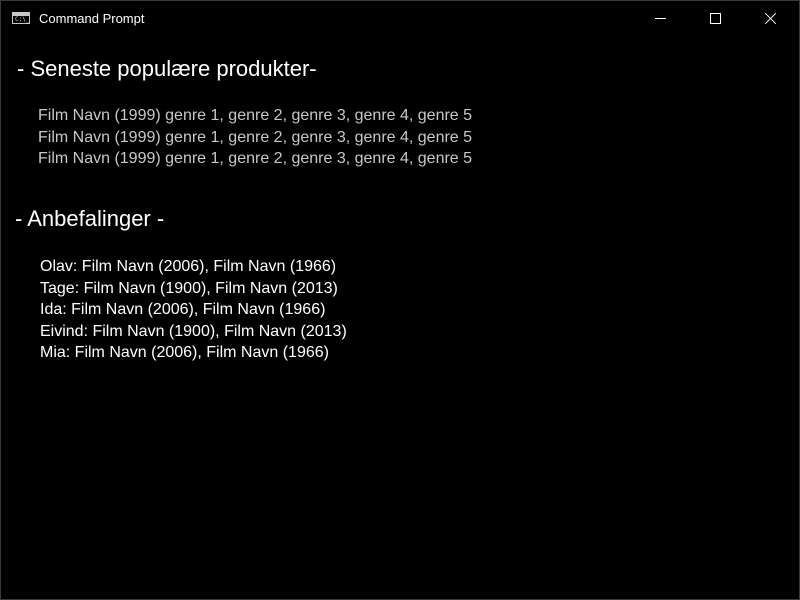  What do you see at coordinates (167, 68) in the screenshot?
I see `popular-products-heading: - Seneste populære produkter-` at bounding box center [167, 68].